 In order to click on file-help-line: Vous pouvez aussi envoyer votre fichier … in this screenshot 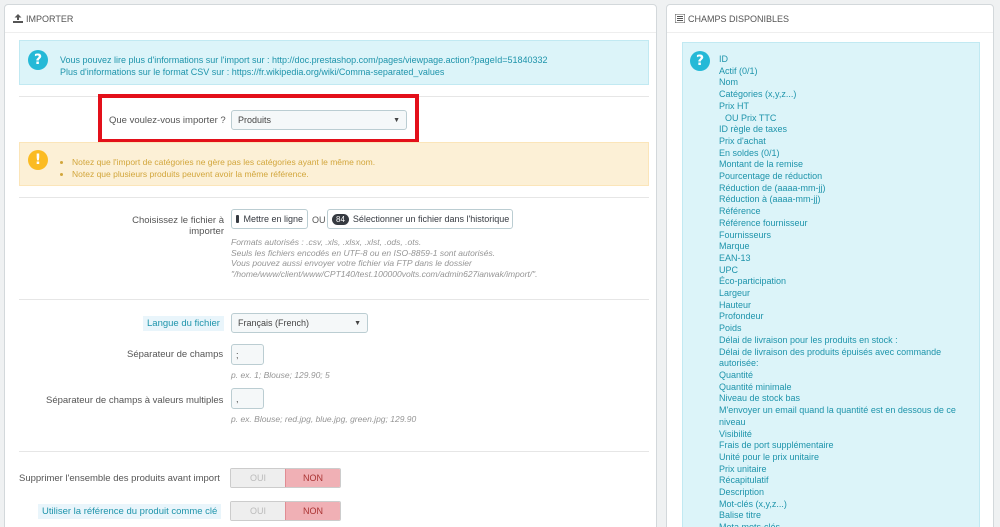, I will do `click(351, 263)`.